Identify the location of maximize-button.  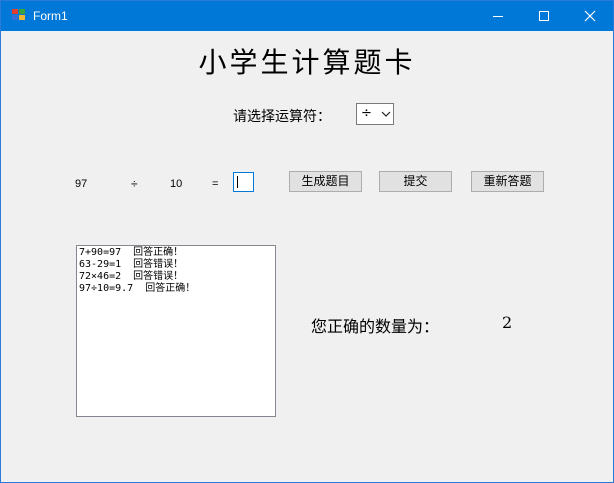
(544, 16).